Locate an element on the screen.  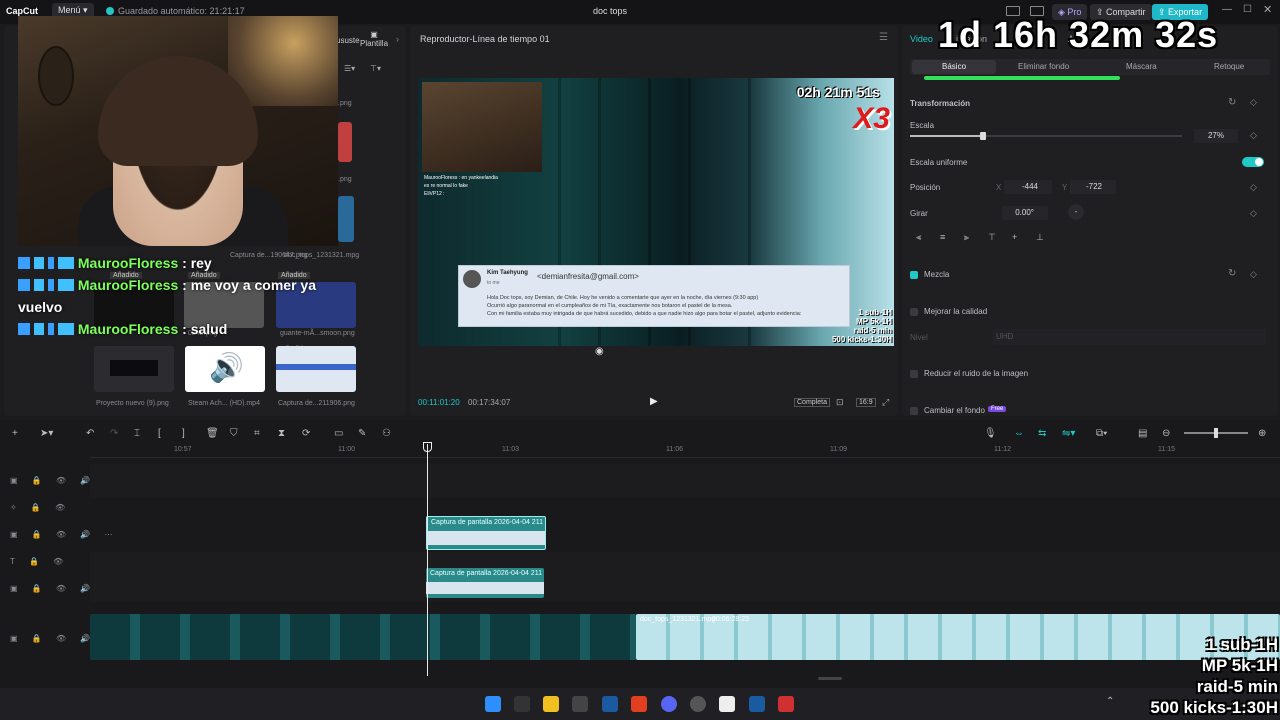
complete-button: Completa is located at coordinates (812, 402).